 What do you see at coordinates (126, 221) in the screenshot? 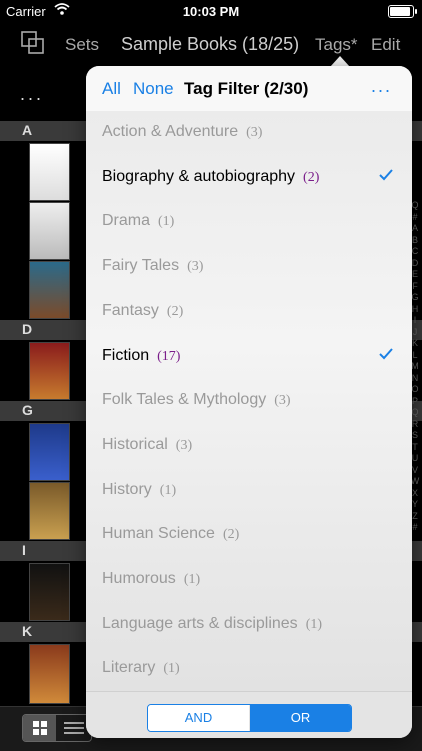
I see `tag-name: Drama` at bounding box center [126, 221].